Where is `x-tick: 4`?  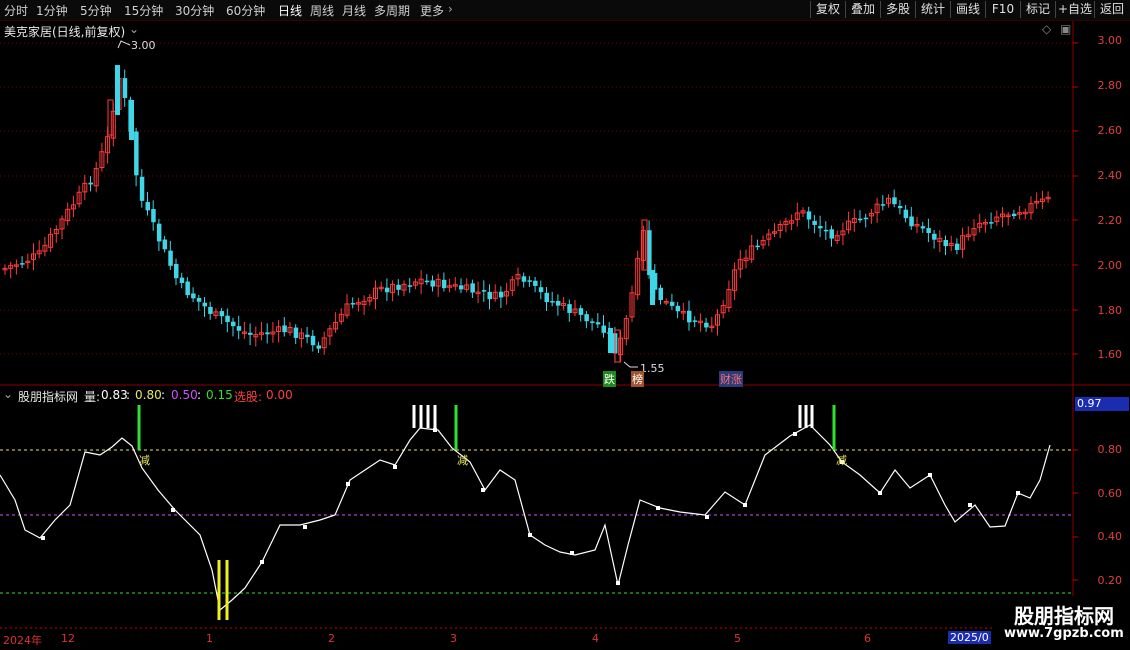 x-tick: 4 is located at coordinates (595, 638).